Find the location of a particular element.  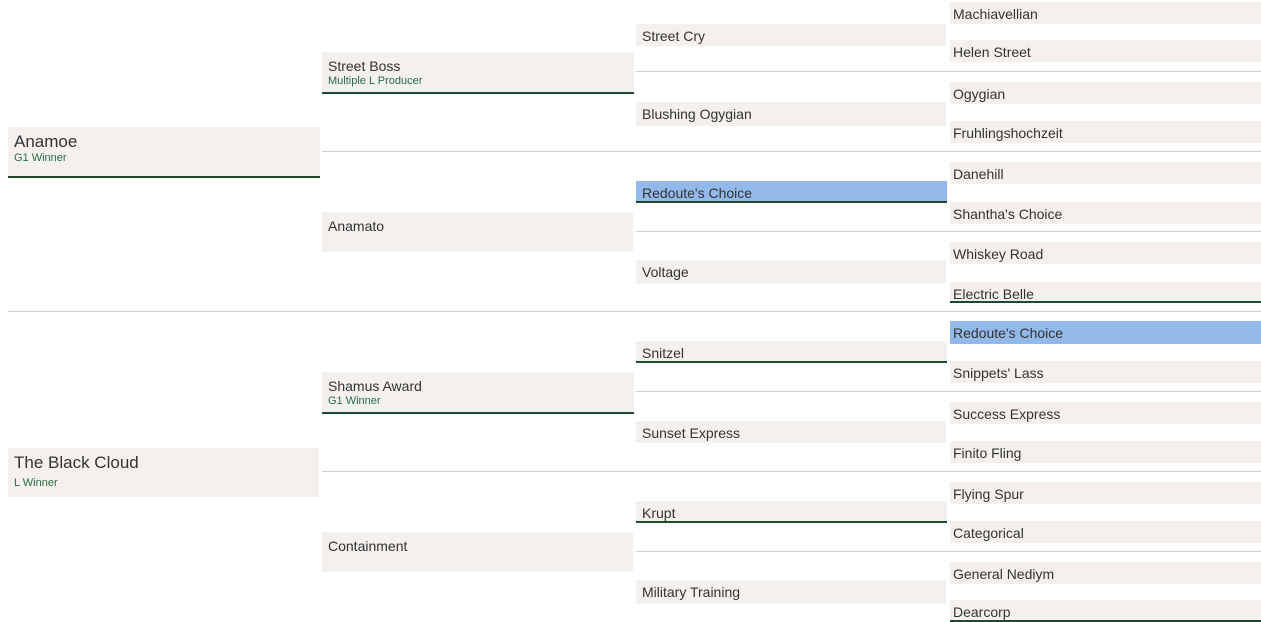

pedigree-granddam: Containment is located at coordinates (477, 552).